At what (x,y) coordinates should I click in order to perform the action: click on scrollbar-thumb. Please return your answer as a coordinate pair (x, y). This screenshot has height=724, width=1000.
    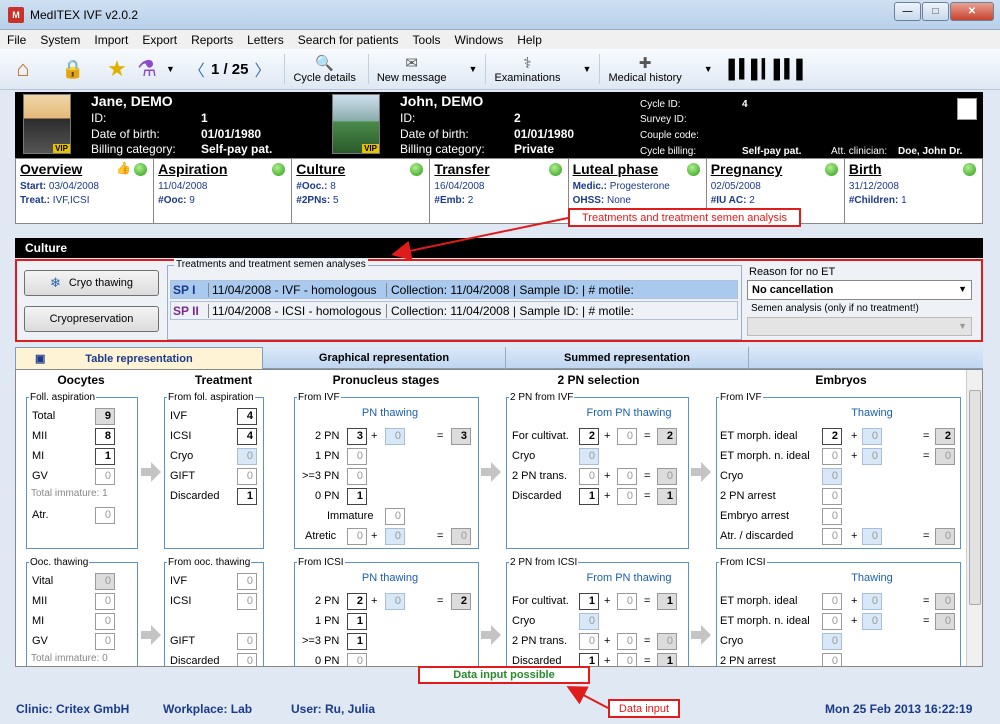
    Looking at the image, I should click on (975, 497).